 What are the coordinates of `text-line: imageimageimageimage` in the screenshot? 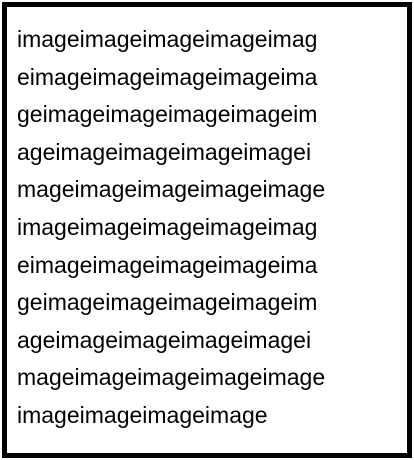 It's located at (142, 414).